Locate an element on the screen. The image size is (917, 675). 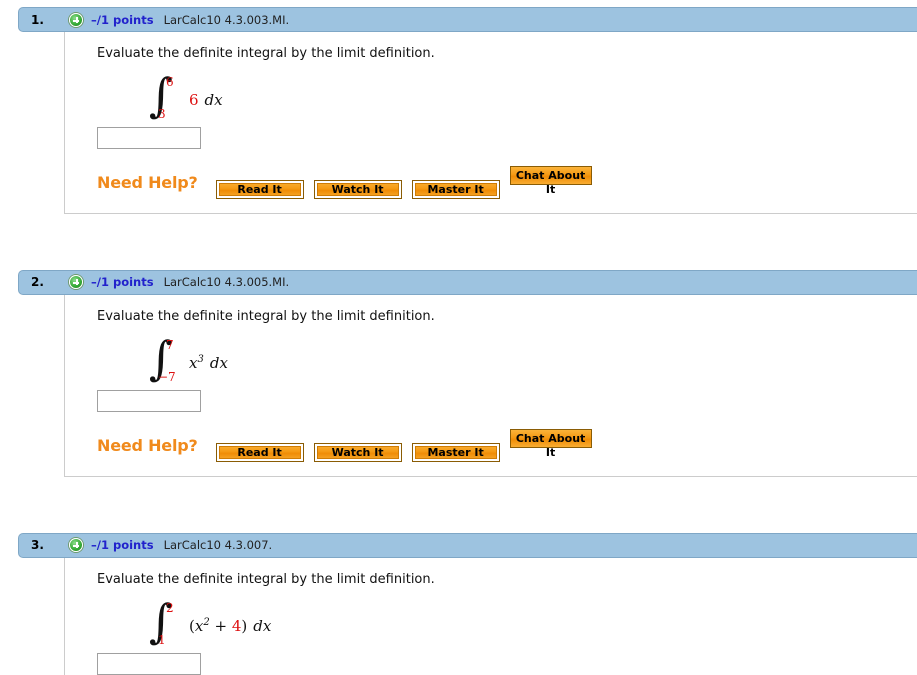
question-number: 3. is located at coordinates (37, 545).